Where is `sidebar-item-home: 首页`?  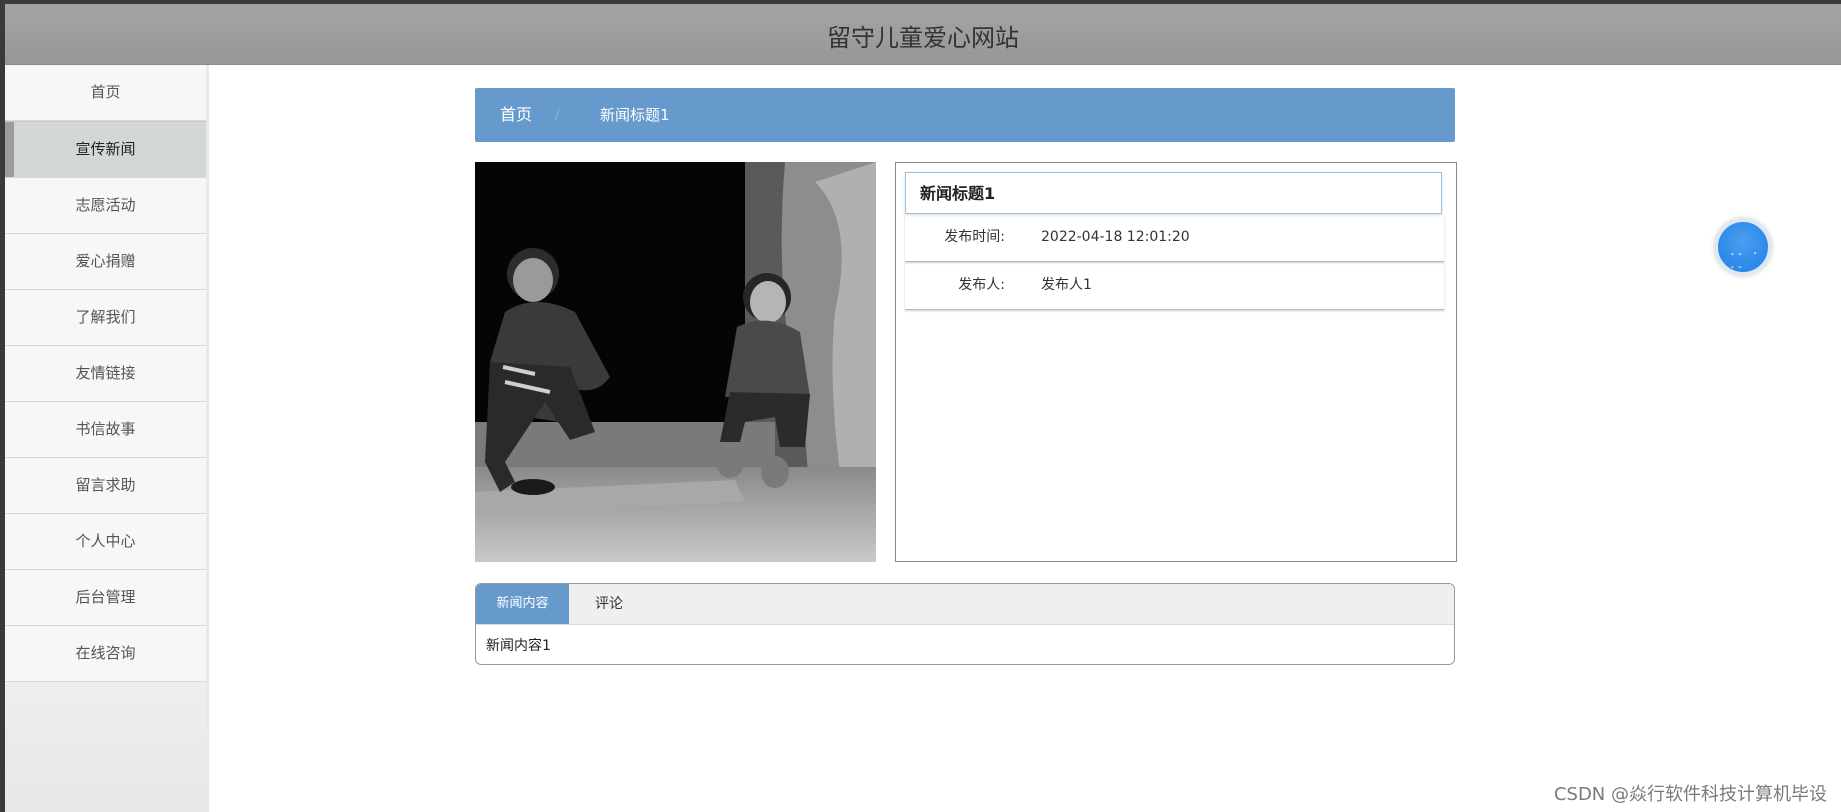
sidebar-item-home: 首页 is located at coordinates (105, 93).